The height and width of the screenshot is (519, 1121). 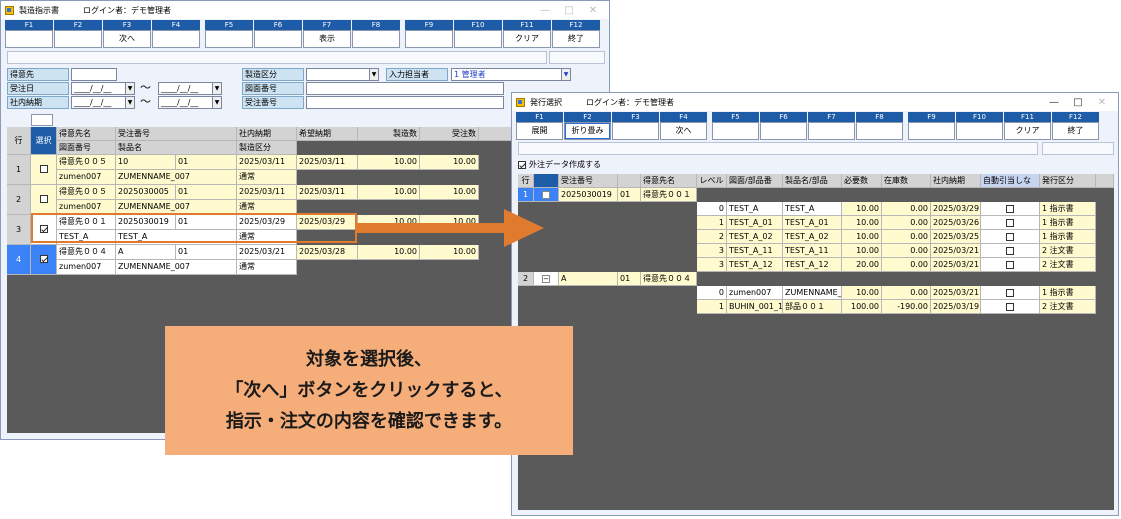 What do you see at coordinates (78, 25) in the screenshot?
I see `fkey-label: F2` at bounding box center [78, 25].